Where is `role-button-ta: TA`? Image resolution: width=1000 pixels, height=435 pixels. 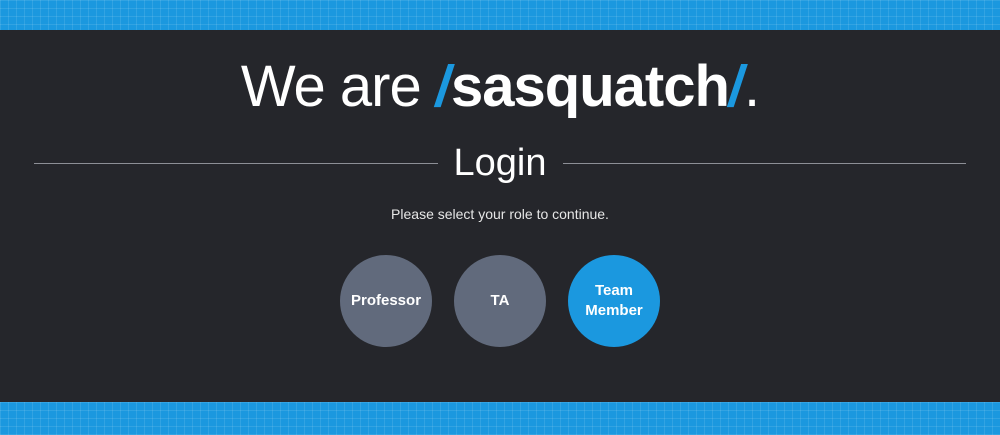 role-button-ta: TA is located at coordinates (500, 301).